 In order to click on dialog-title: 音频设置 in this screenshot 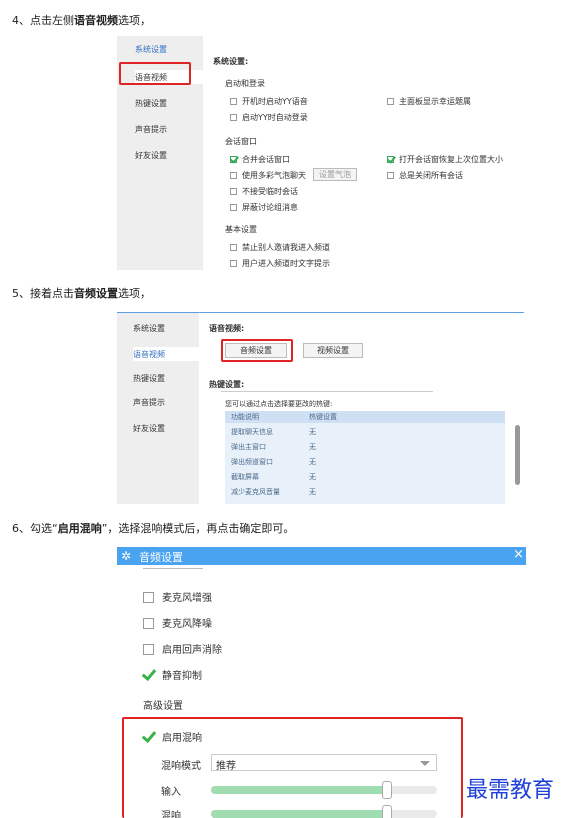, I will do `click(161, 557)`.